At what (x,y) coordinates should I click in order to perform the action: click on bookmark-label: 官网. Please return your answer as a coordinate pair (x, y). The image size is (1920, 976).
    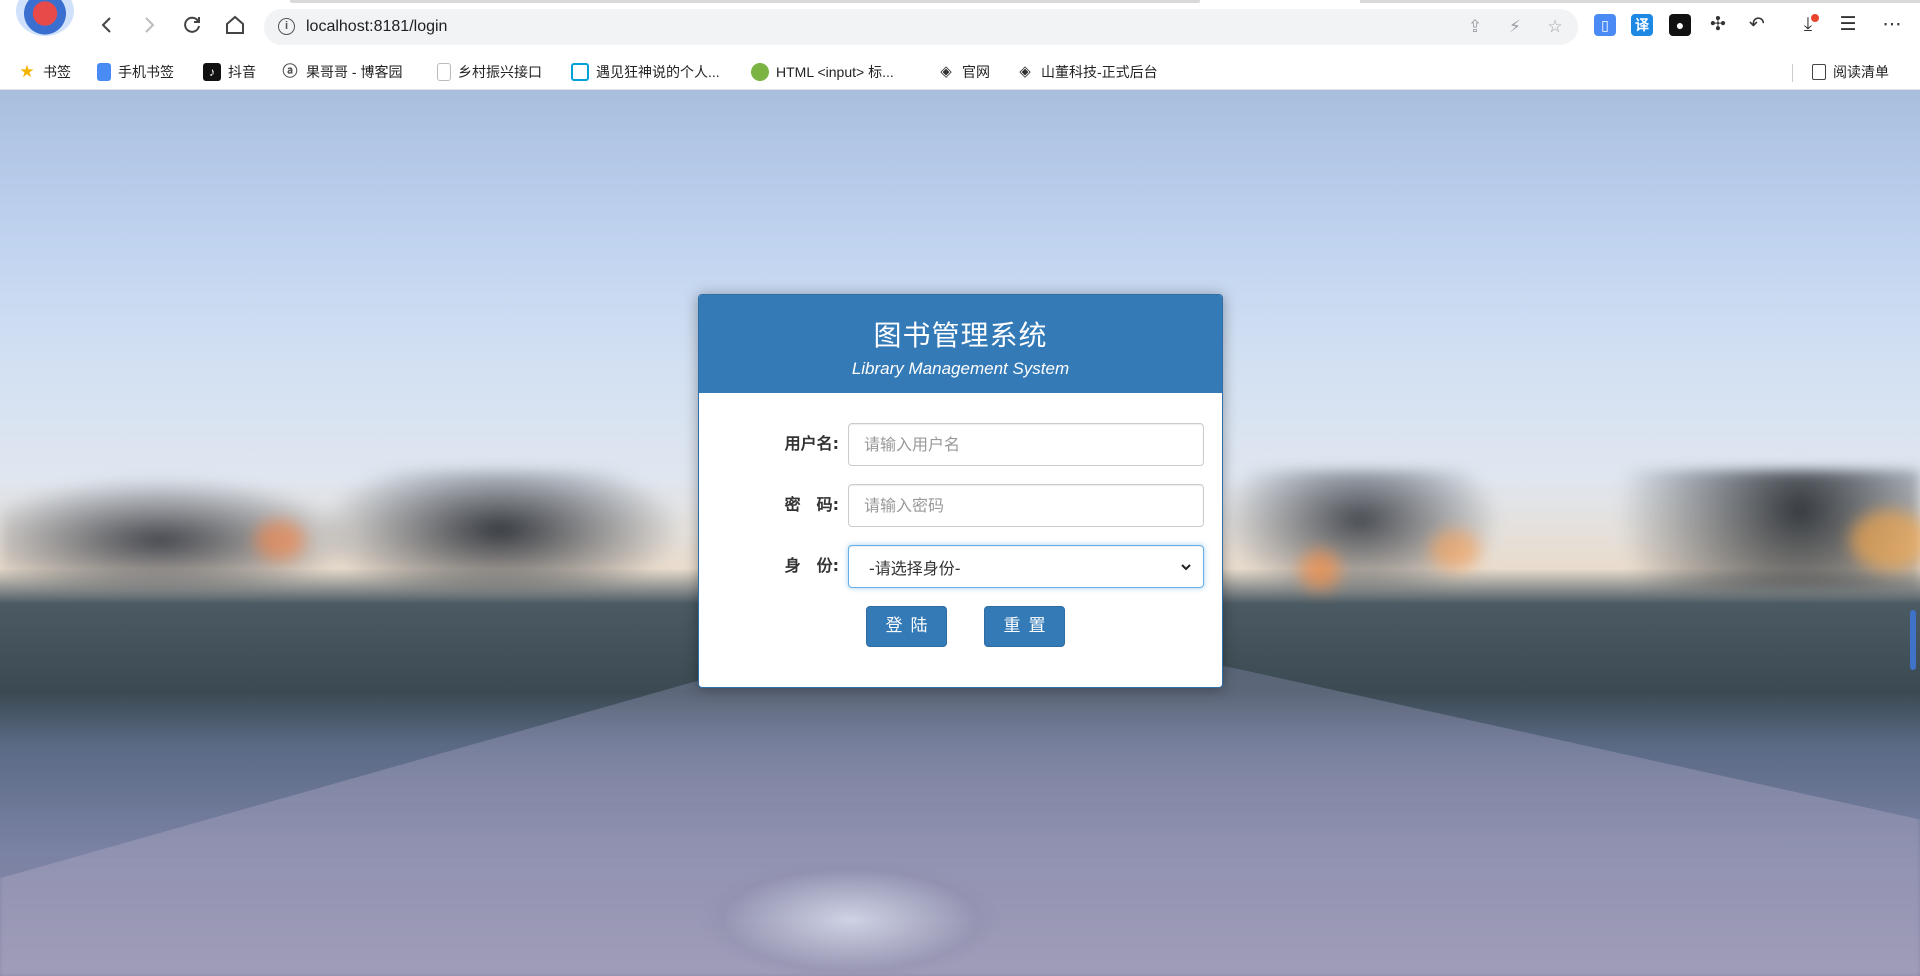
    Looking at the image, I should click on (976, 72).